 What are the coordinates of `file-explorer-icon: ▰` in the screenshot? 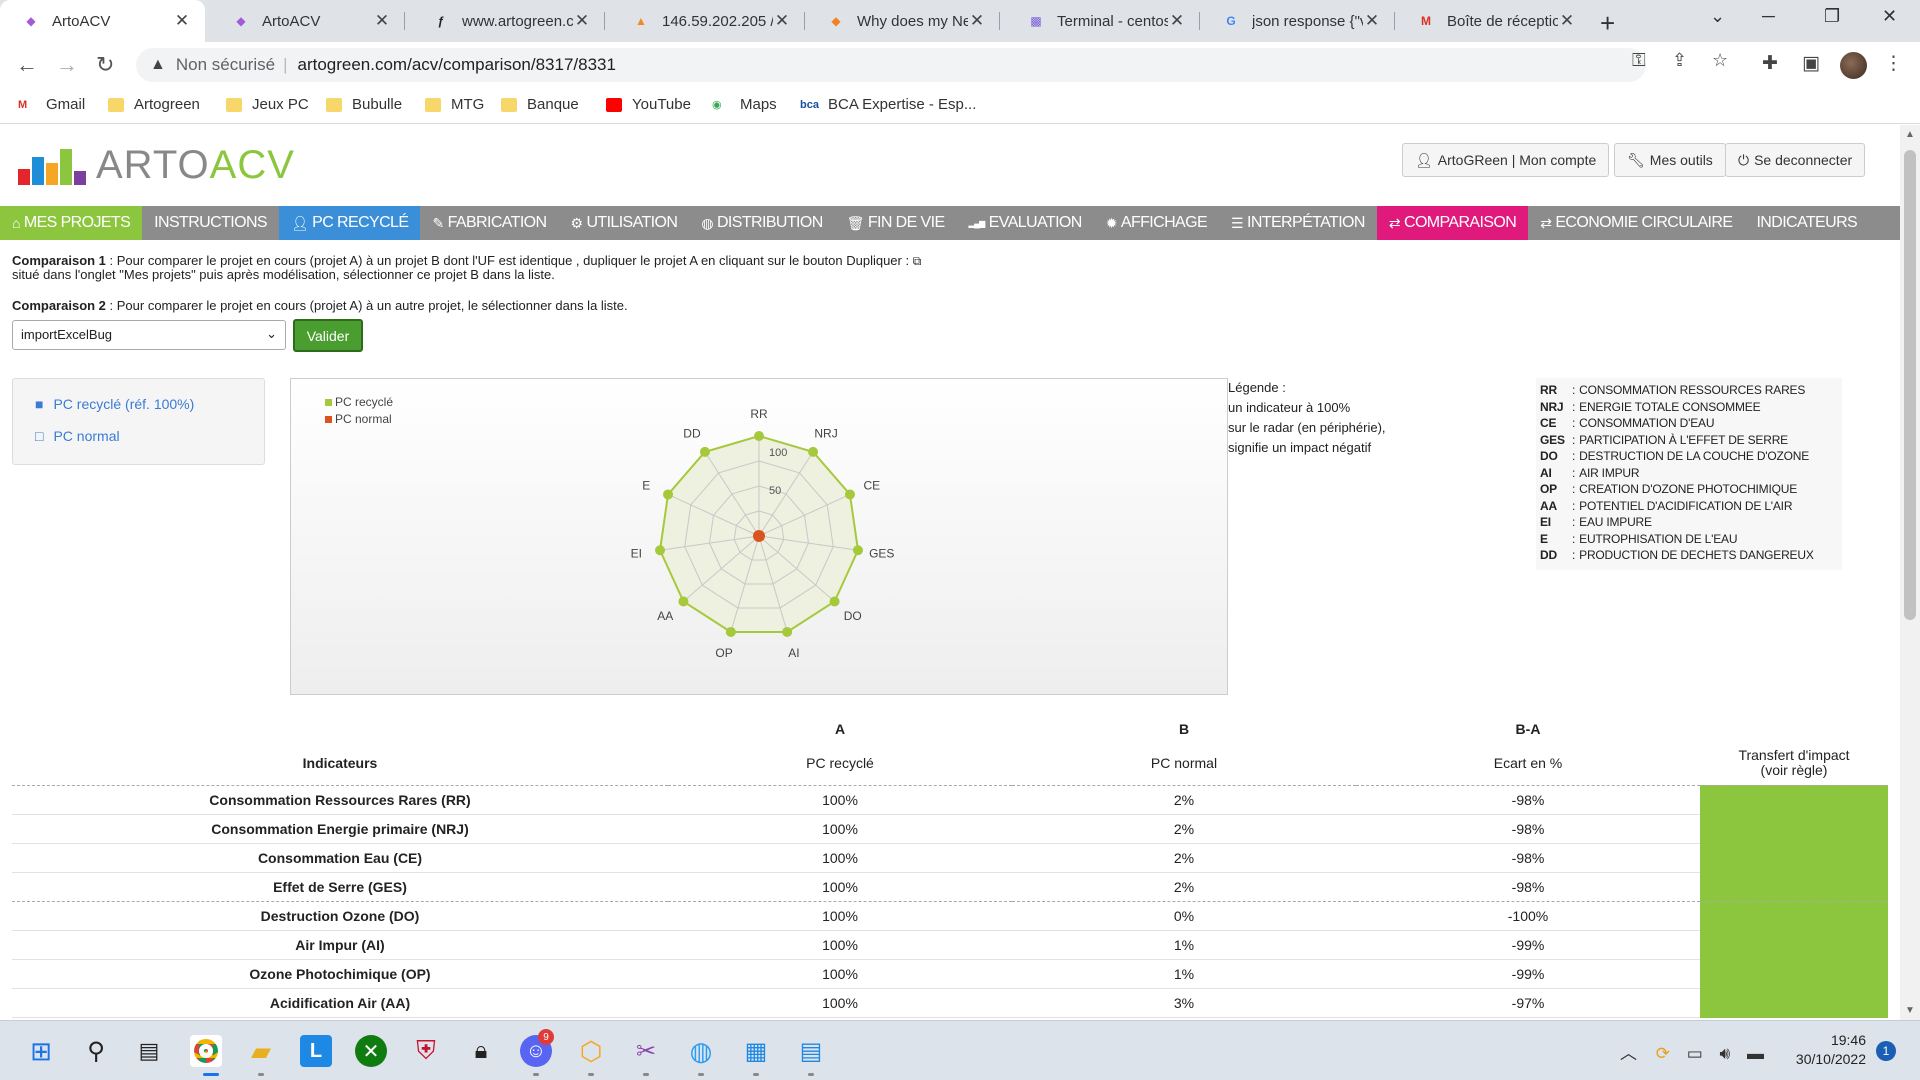 It's located at (261, 1051).